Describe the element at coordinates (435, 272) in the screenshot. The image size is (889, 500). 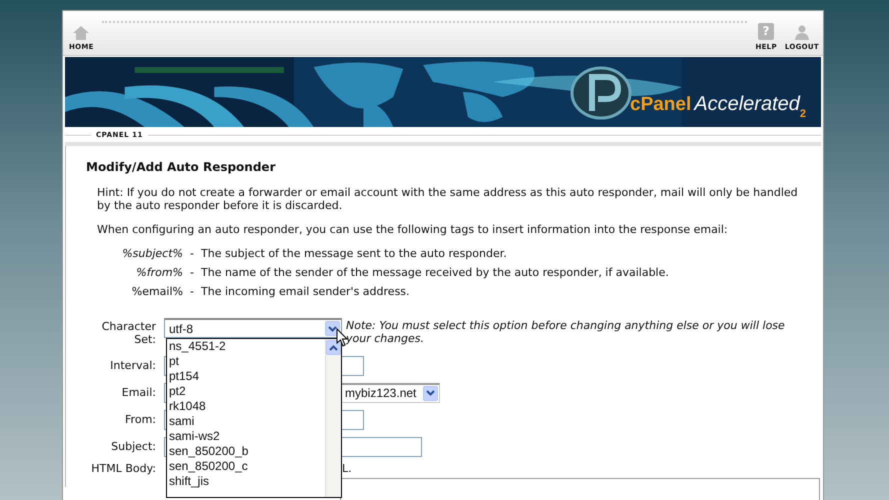
I see `tag-description: The name of the sender of the message received by the auto responder, if available.` at that location.